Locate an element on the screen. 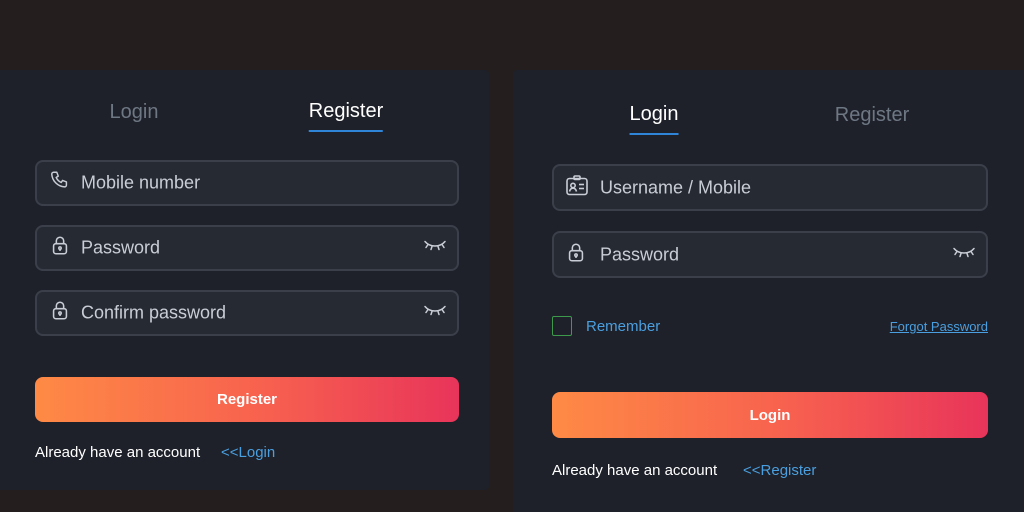 The image size is (1024, 512). go-to-login-link: <<Login is located at coordinates (248, 452).